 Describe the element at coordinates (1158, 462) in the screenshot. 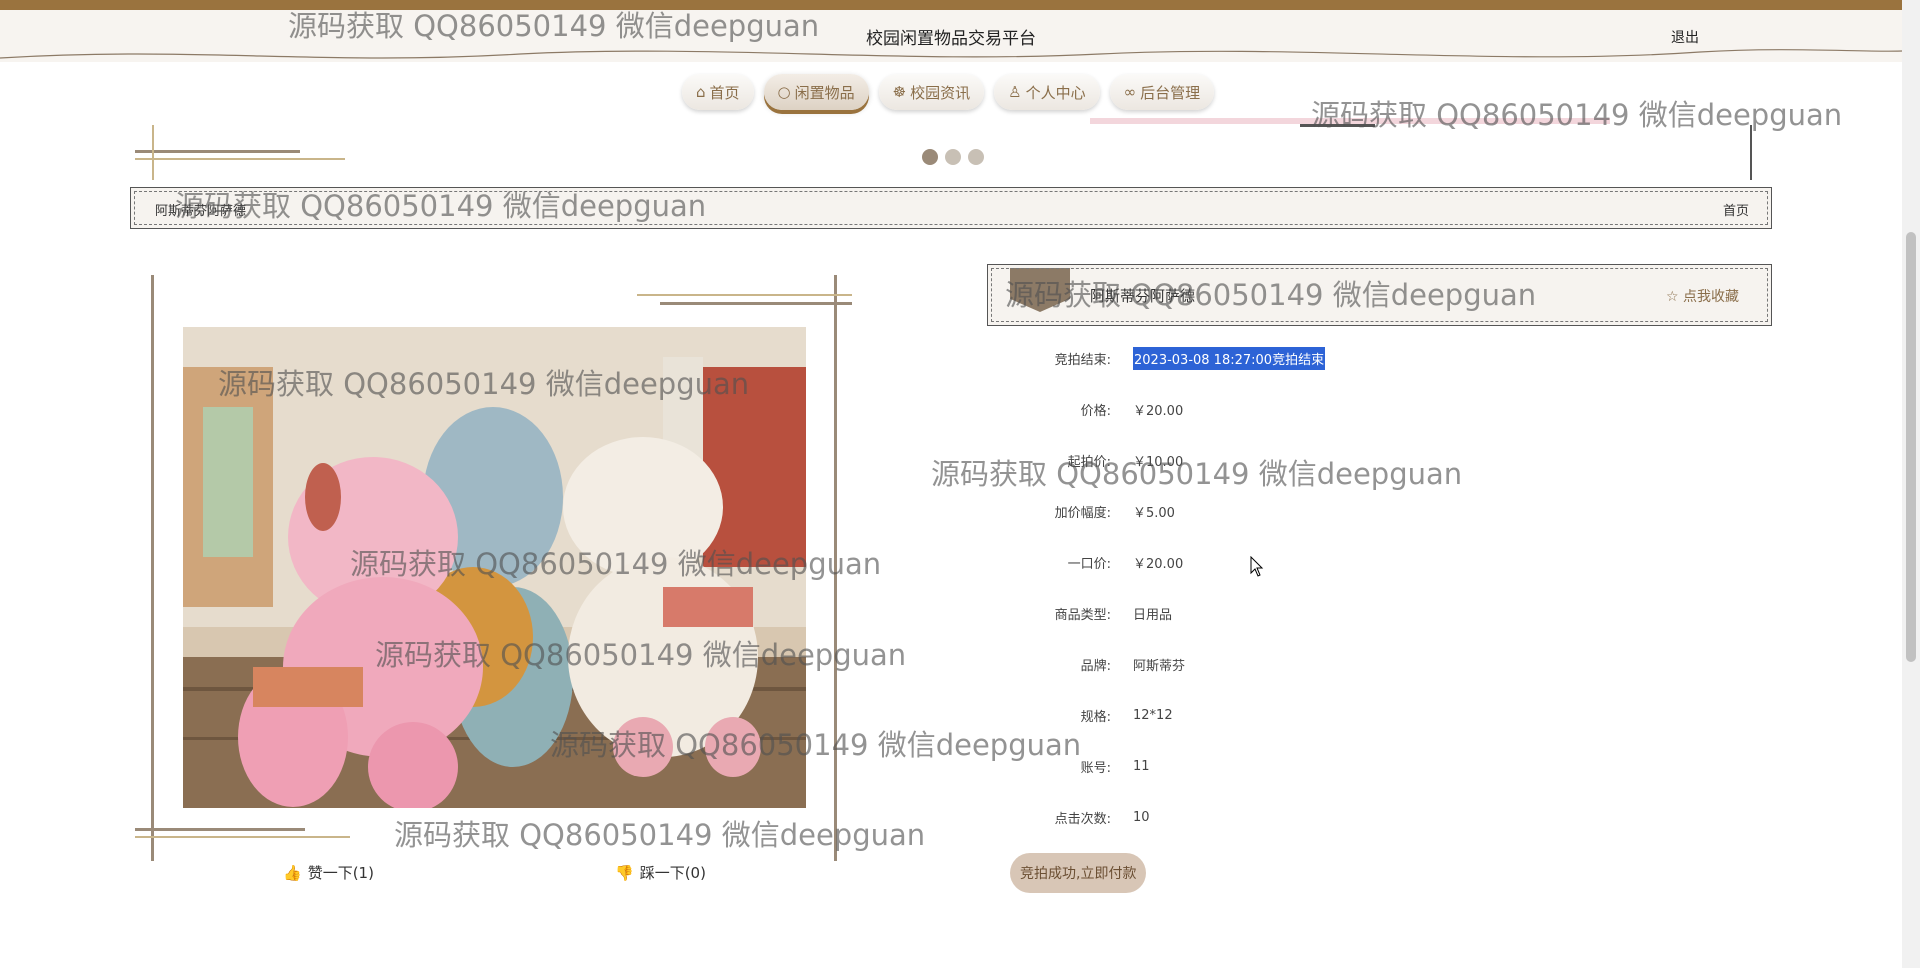

I see `detail-value: ￥10.00` at that location.